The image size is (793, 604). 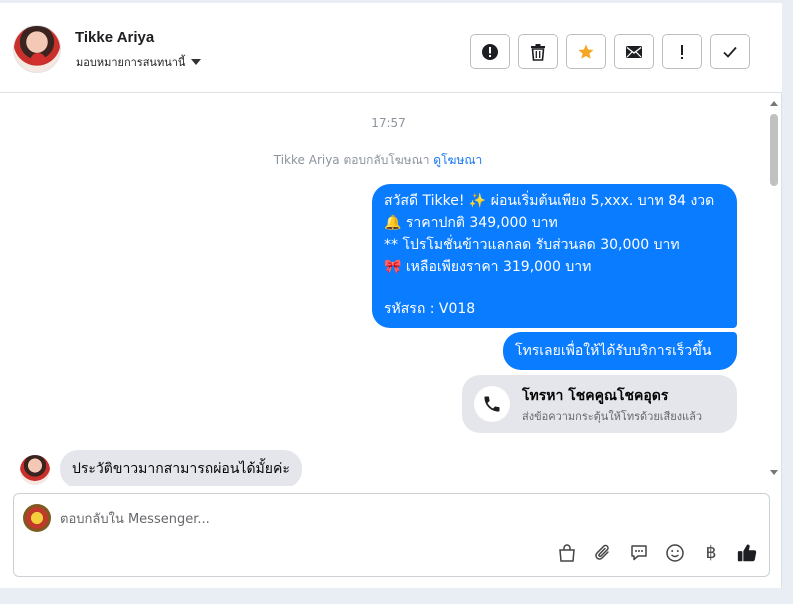 I want to click on message-composer: ฿, so click(x=391, y=535).